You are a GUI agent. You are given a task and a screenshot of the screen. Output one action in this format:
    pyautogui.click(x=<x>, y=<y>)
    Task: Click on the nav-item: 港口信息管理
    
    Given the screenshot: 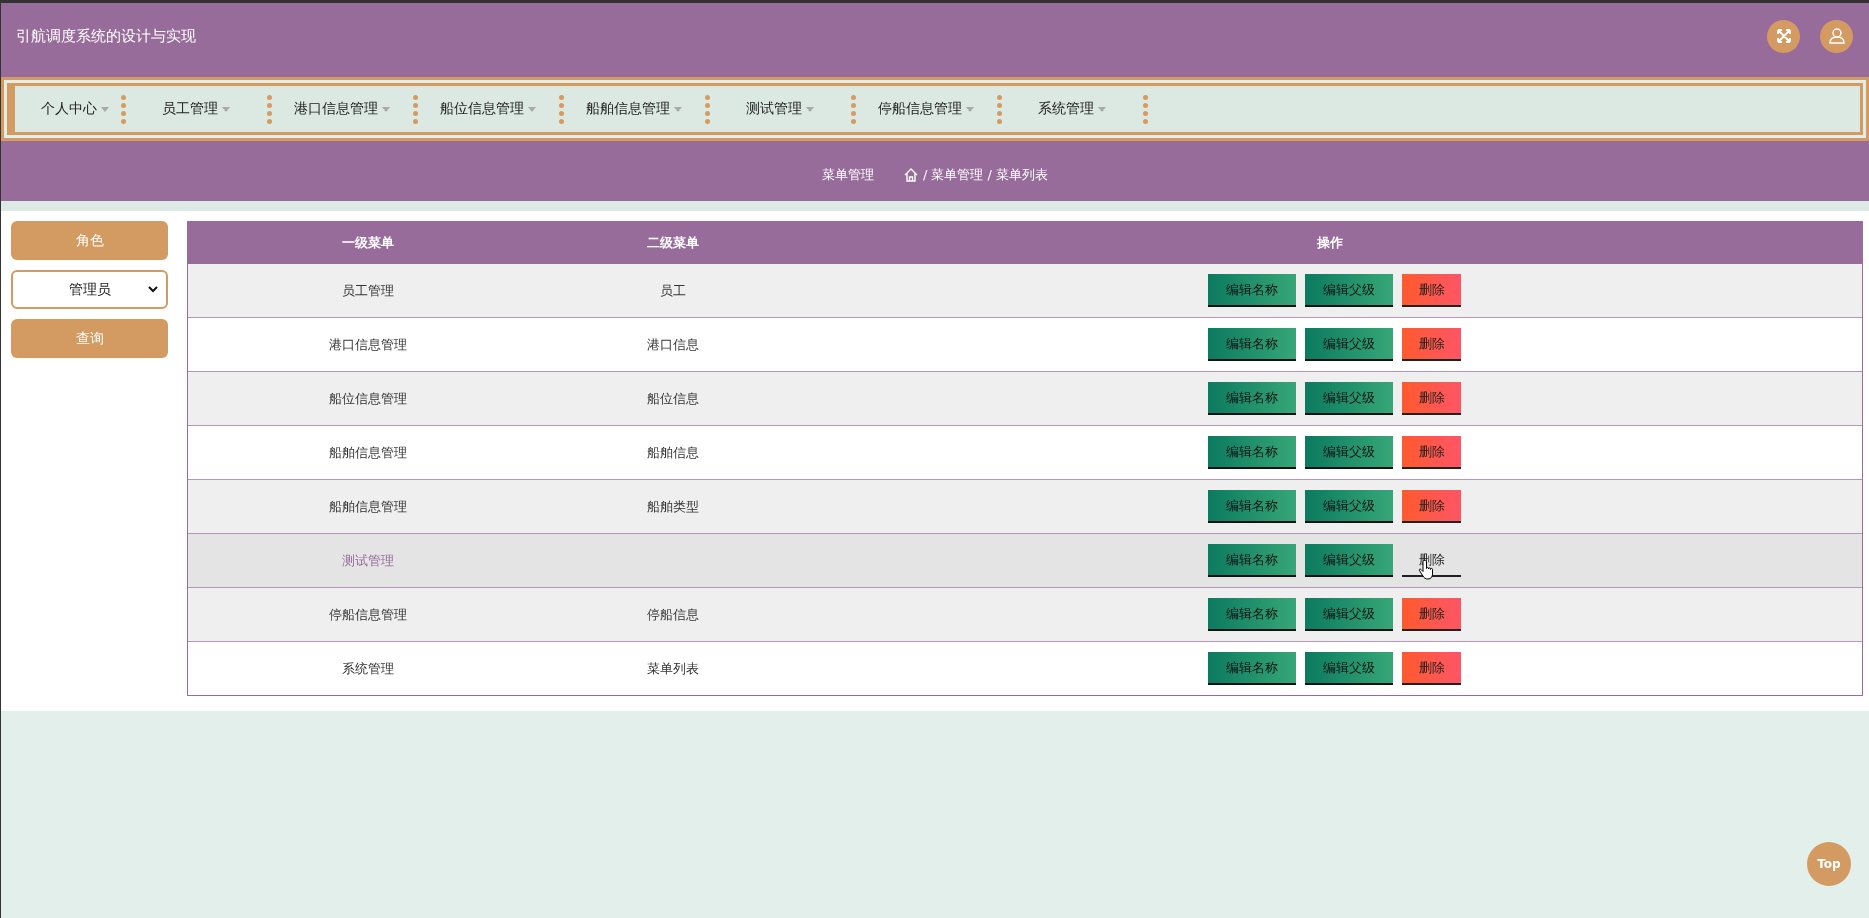 What is the action you would take?
    pyautogui.click(x=342, y=109)
    